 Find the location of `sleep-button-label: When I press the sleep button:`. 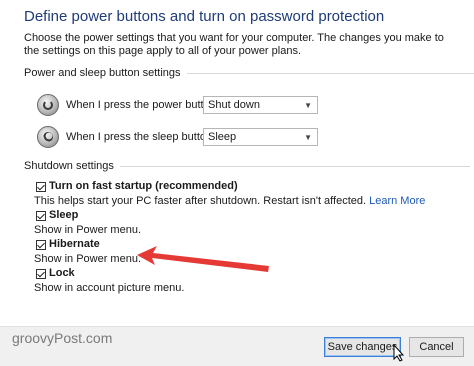

sleep-button-label: When I press the sleep button: is located at coordinates (141, 137).